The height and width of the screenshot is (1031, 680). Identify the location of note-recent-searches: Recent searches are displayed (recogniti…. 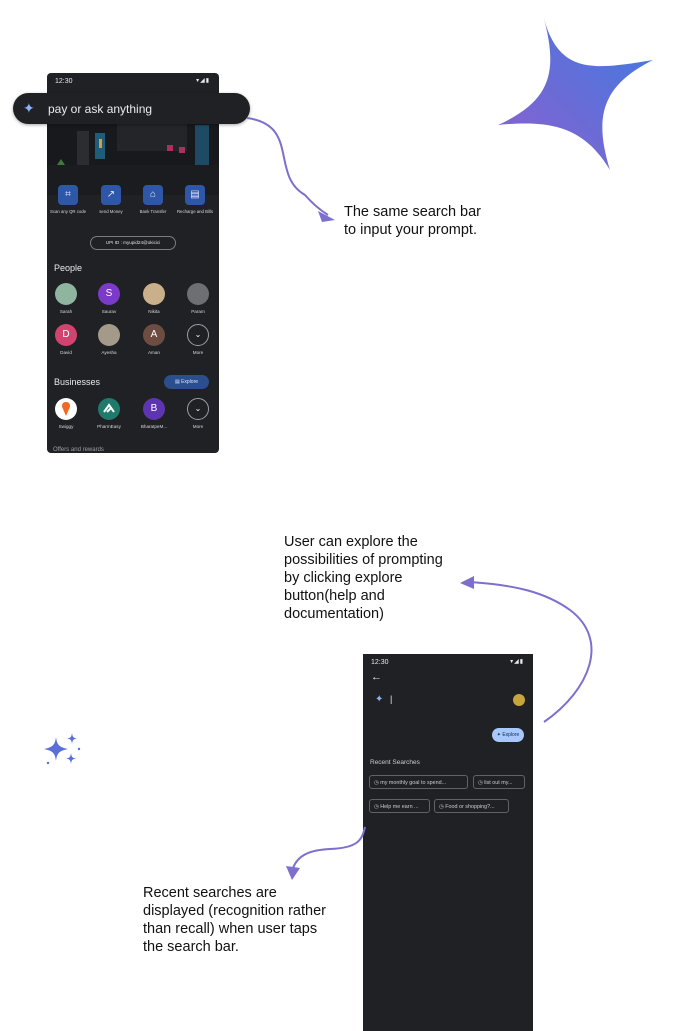
(234, 920).